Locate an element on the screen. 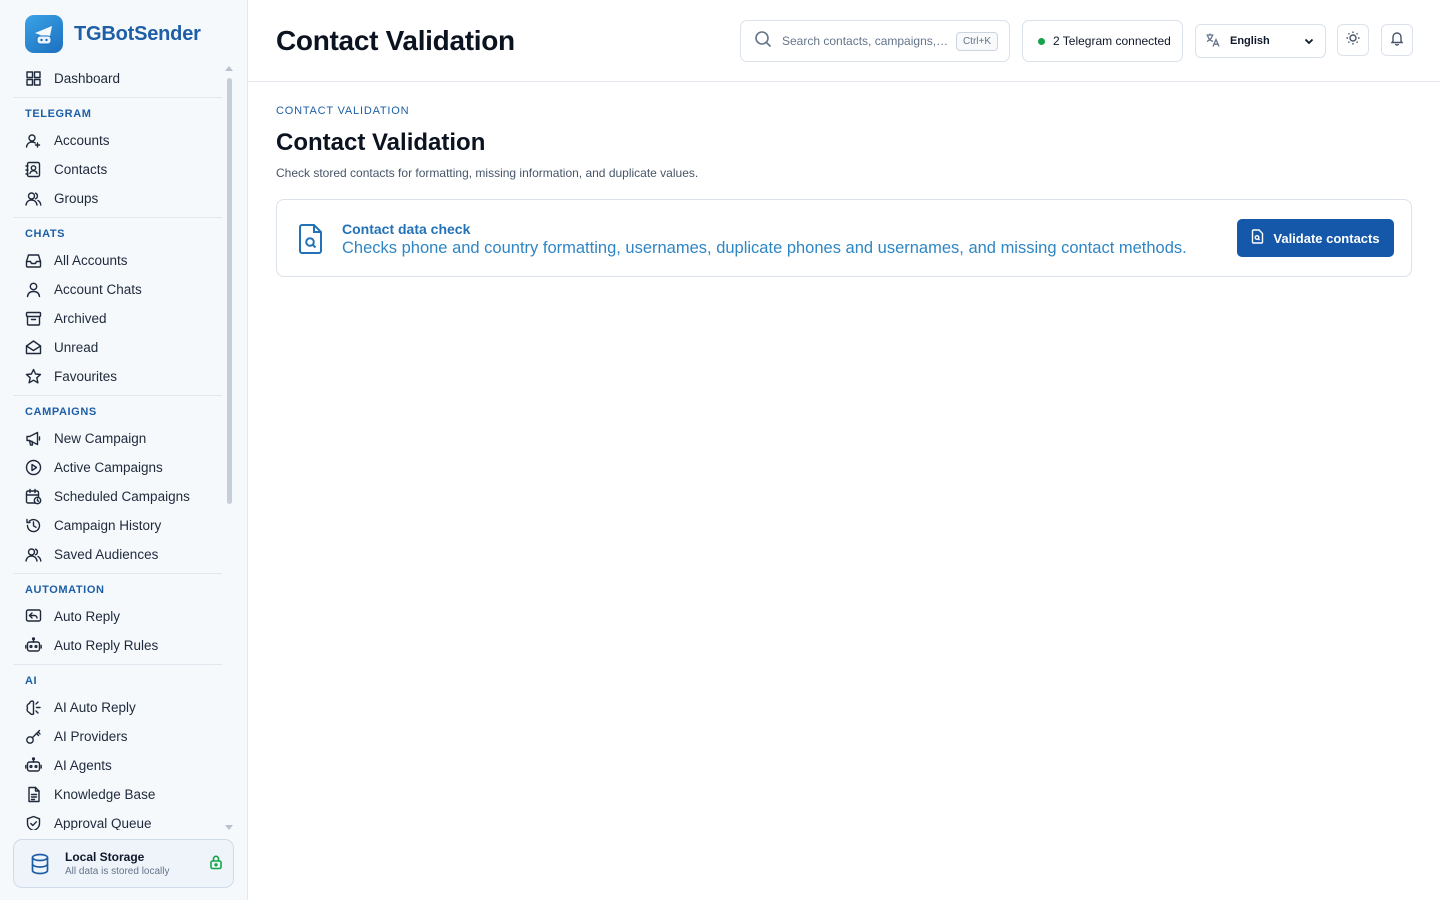 Image resolution: width=1440 pixels, height=900 pixels. mail-open-icon is located at coordinates (33, 347).